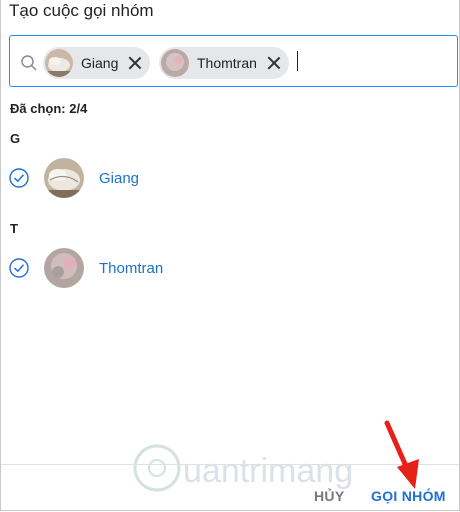 The width and height of the screenshot is (460, 512). I want to click on watermark-text: uantrimang, so click(268, 471).